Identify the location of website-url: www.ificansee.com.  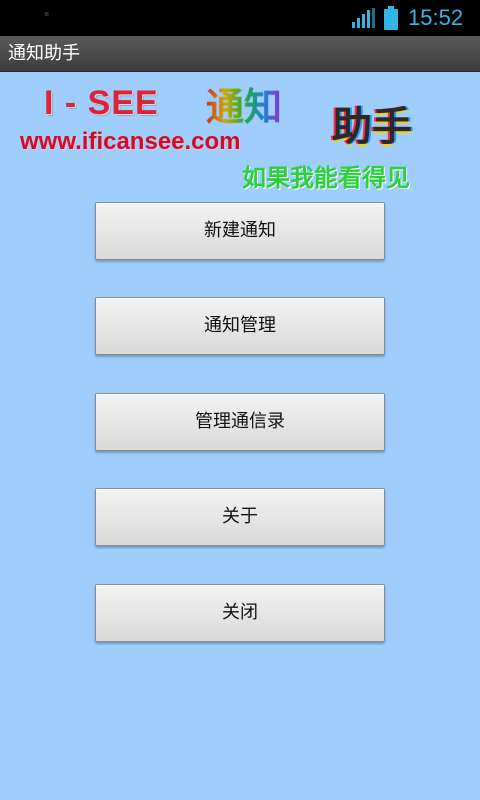
(130, 141).